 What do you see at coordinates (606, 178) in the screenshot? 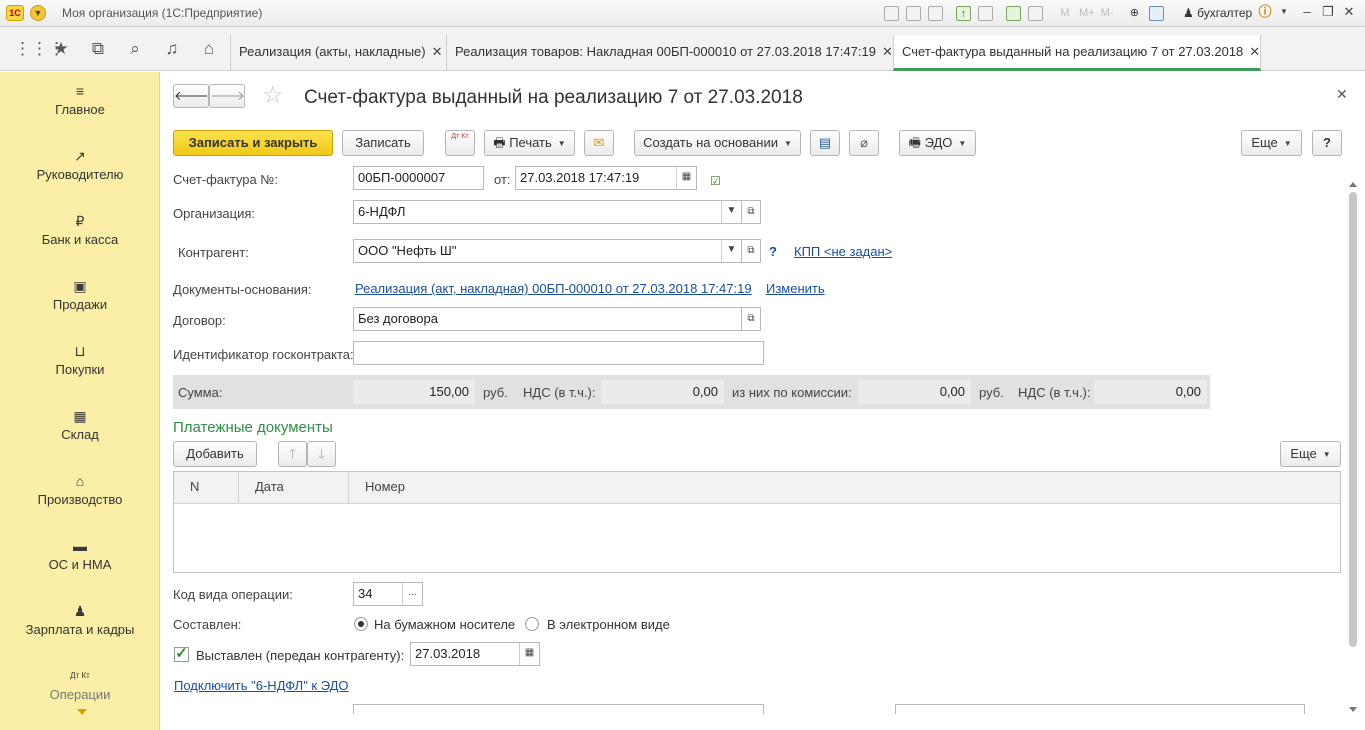
I see `date-field: 27.03.2018 17:47:19 ▦` at bounding box center [606, 178].